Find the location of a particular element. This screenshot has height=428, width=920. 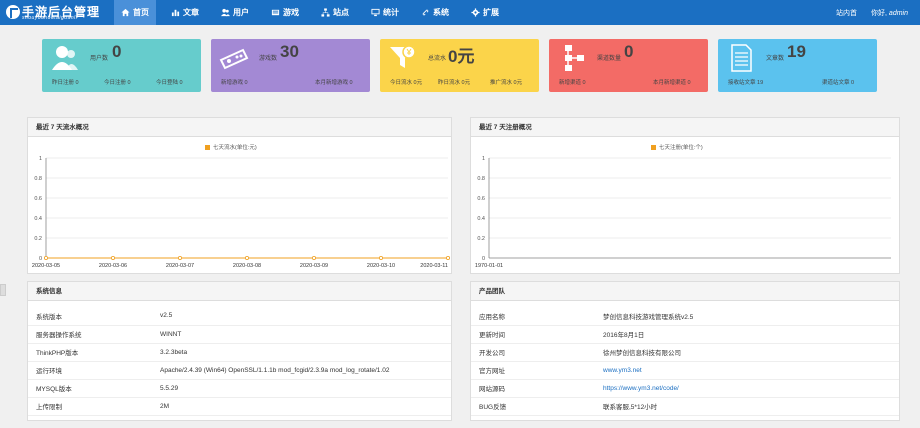

nav-site: 站点 is located at coordinates (335, 12).